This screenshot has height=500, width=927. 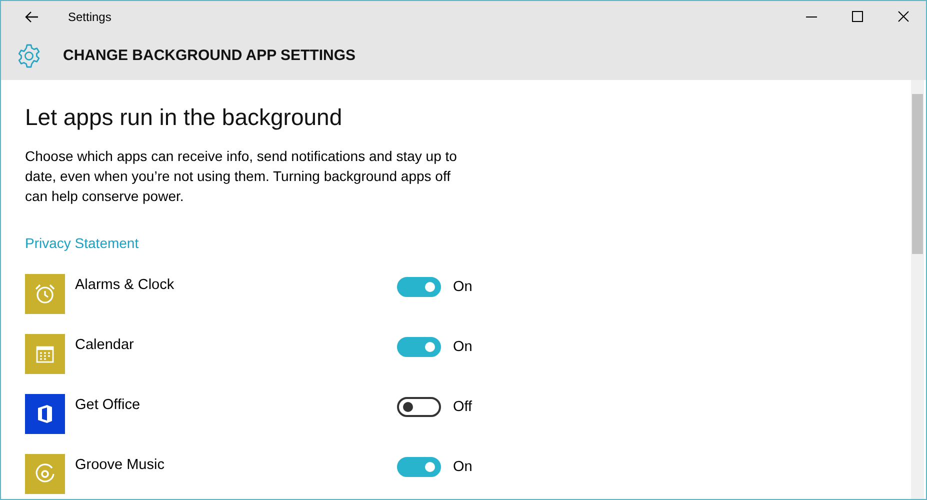 What do you see at coordinates (903, 16) in the screenshot?
I see `close-icon` at bounding box center [903, 16].